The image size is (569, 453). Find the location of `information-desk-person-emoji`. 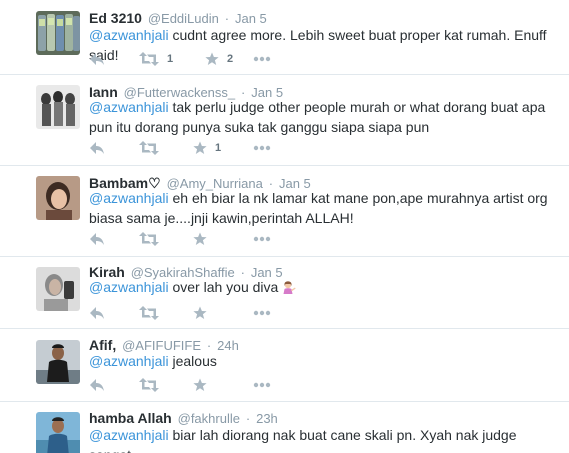

information-desk-person-emoji is located at coordinates (289, 287).